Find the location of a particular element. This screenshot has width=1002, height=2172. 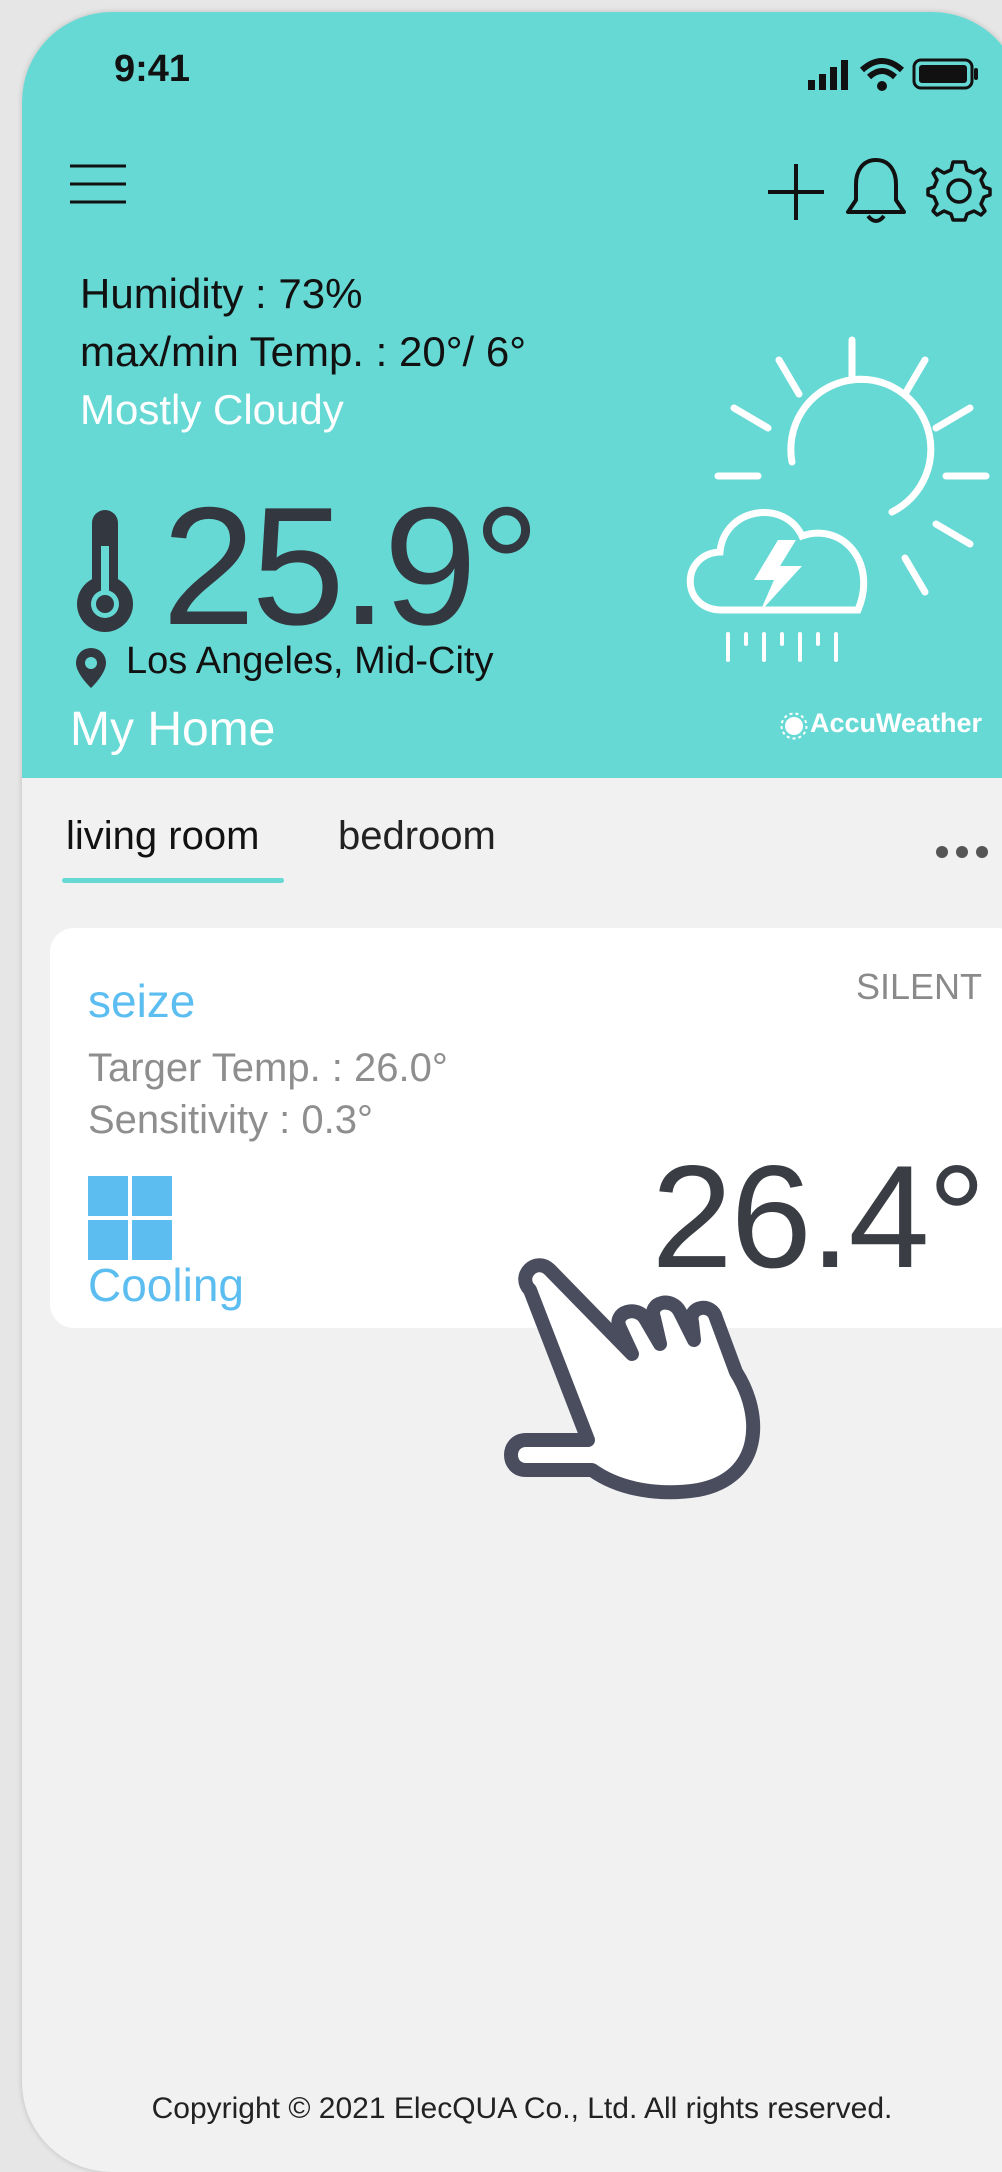

settings-icon is located at coordinates (959, 193).